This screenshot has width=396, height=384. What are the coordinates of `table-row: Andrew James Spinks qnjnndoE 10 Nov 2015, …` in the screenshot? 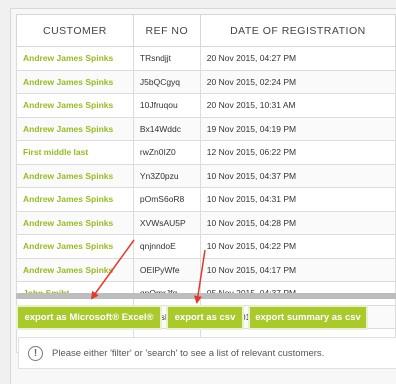 It's located at (206, 246).